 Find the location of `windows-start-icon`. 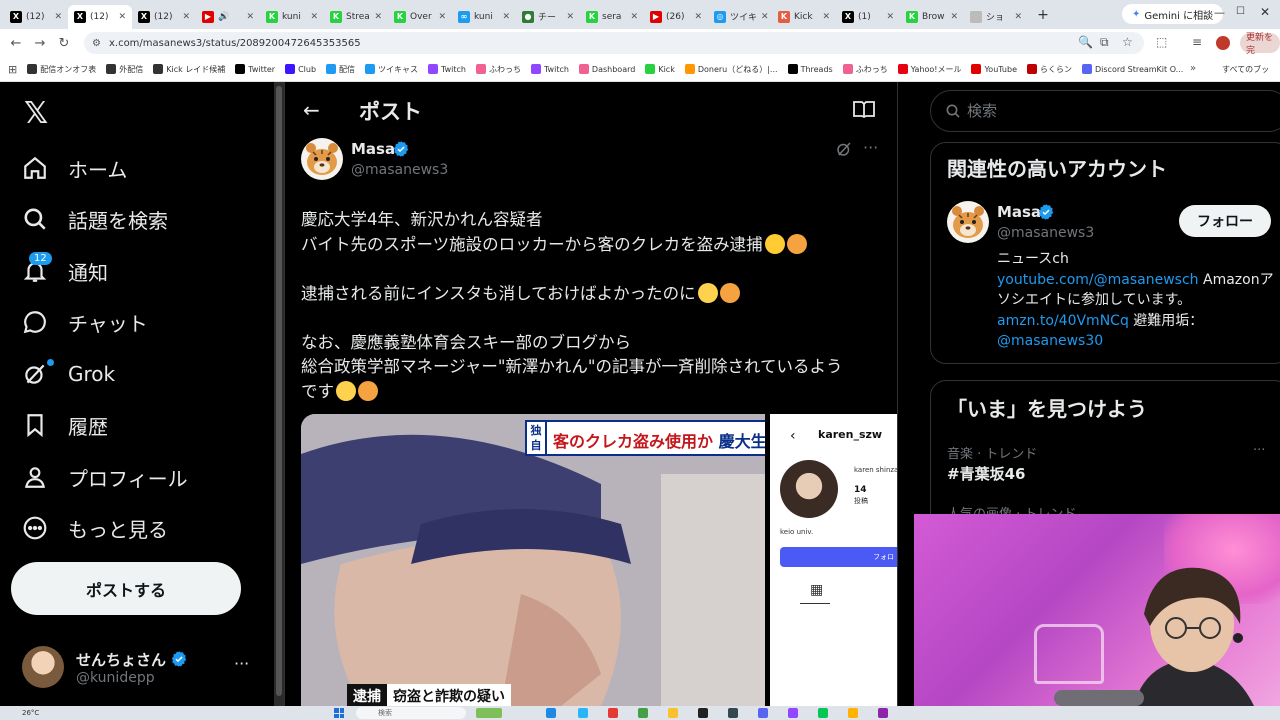

windows-start-icon is located at coordinates (339, 713).